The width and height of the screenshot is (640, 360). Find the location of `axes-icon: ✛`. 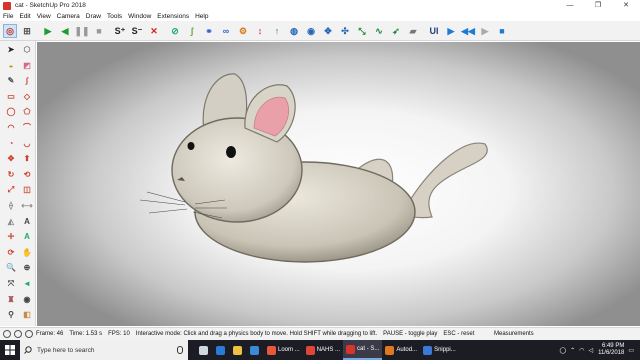

axes-icon: ✛ is located at coordinates (11, 237).